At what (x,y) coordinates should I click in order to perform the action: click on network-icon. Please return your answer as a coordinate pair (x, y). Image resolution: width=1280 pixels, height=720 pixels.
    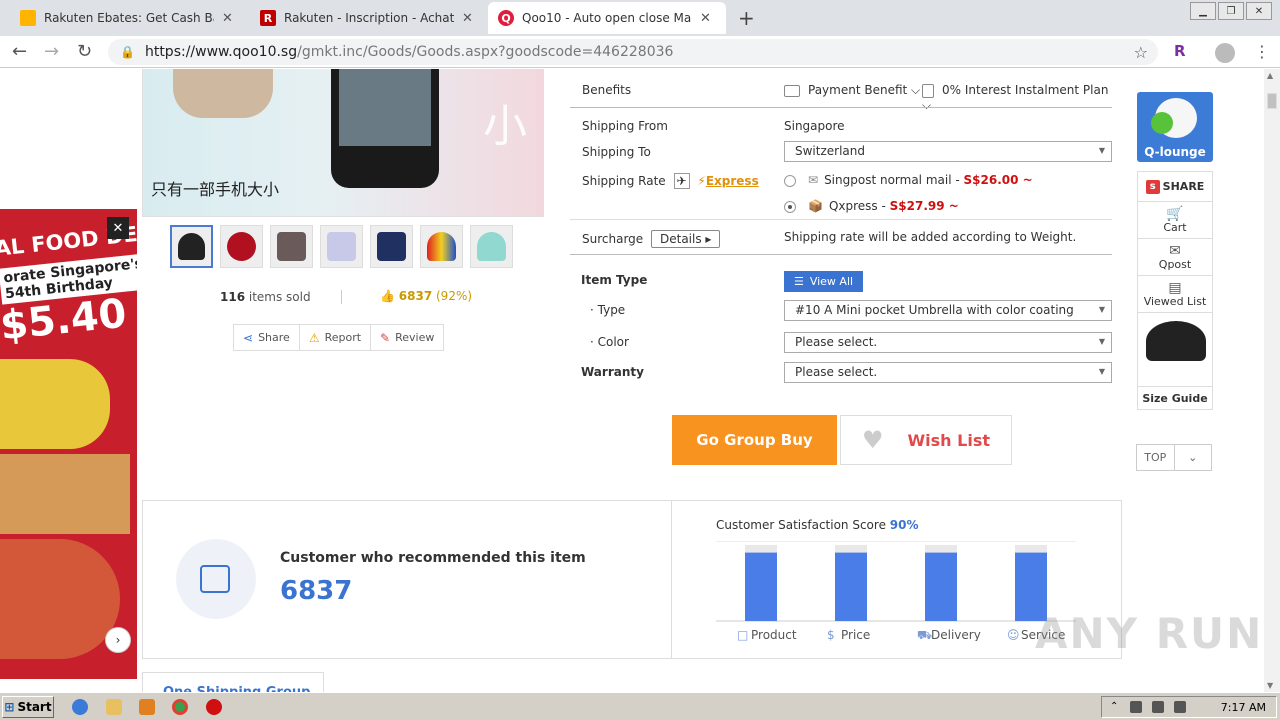
    Looking at the image, I should click on (1136, 707).